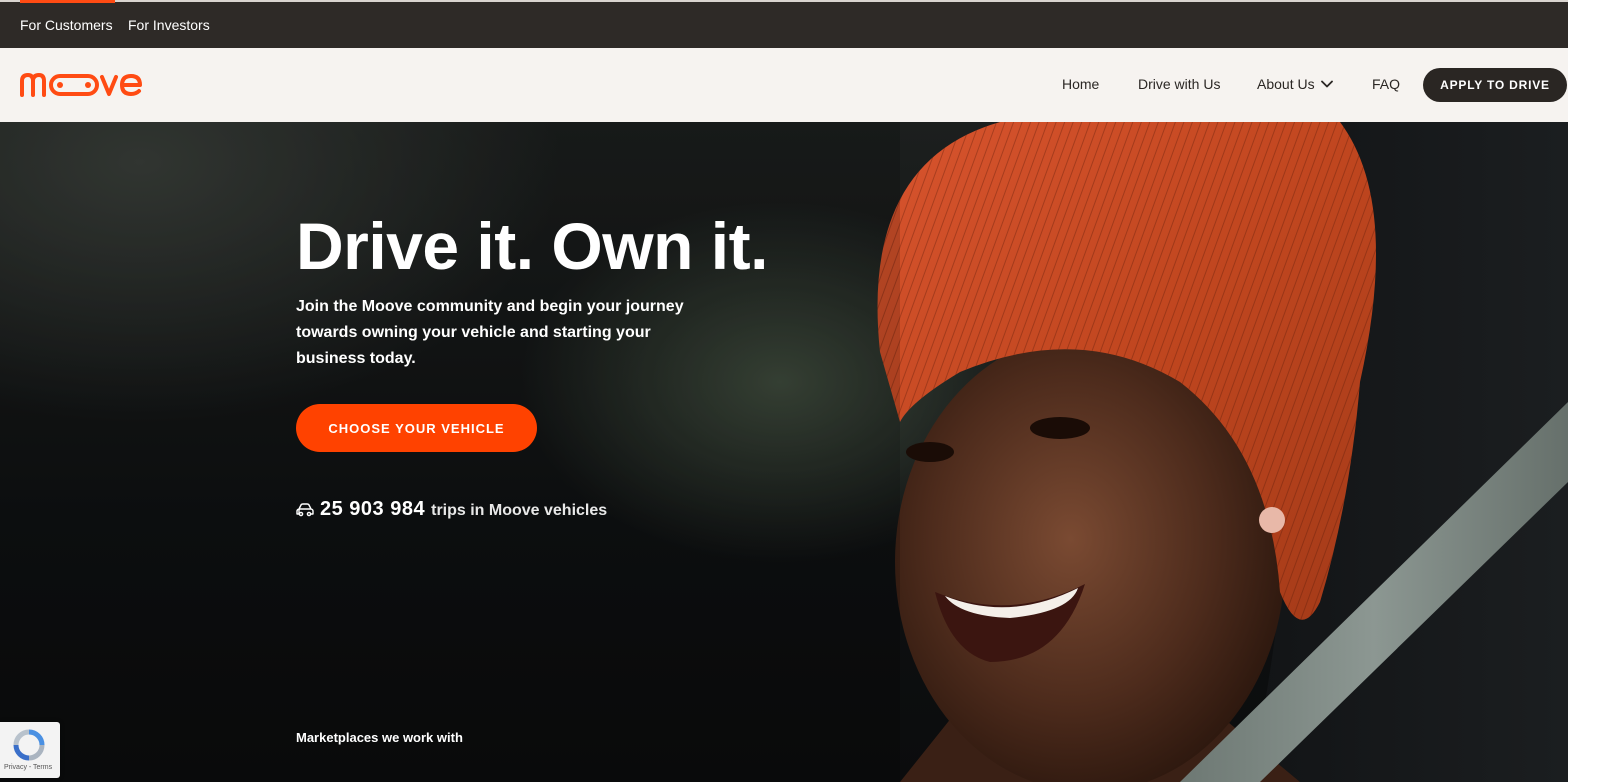 The width and height of the screenshot is (1600, 782). Describe the element at coordinates (1584, 391) in the screenshot. I see `page-scrollbar` at that location.